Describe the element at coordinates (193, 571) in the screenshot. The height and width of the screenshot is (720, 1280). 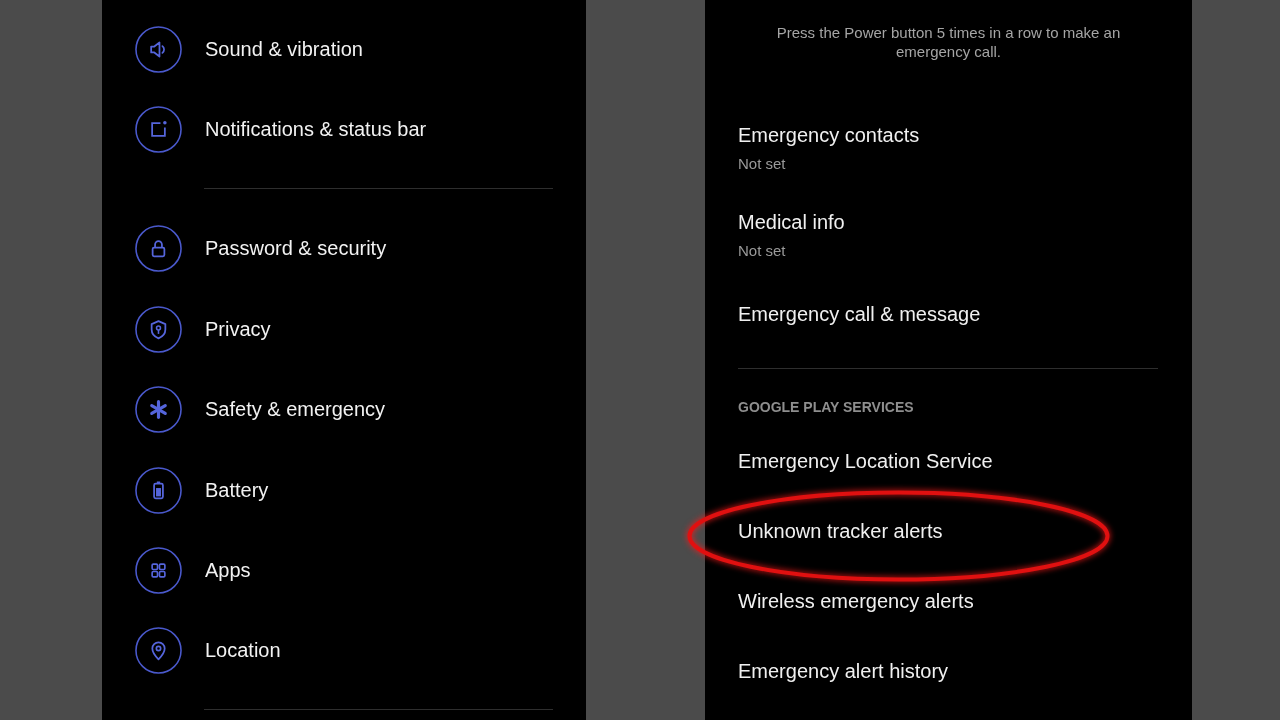
I see `settings-item: Apps` at that location.